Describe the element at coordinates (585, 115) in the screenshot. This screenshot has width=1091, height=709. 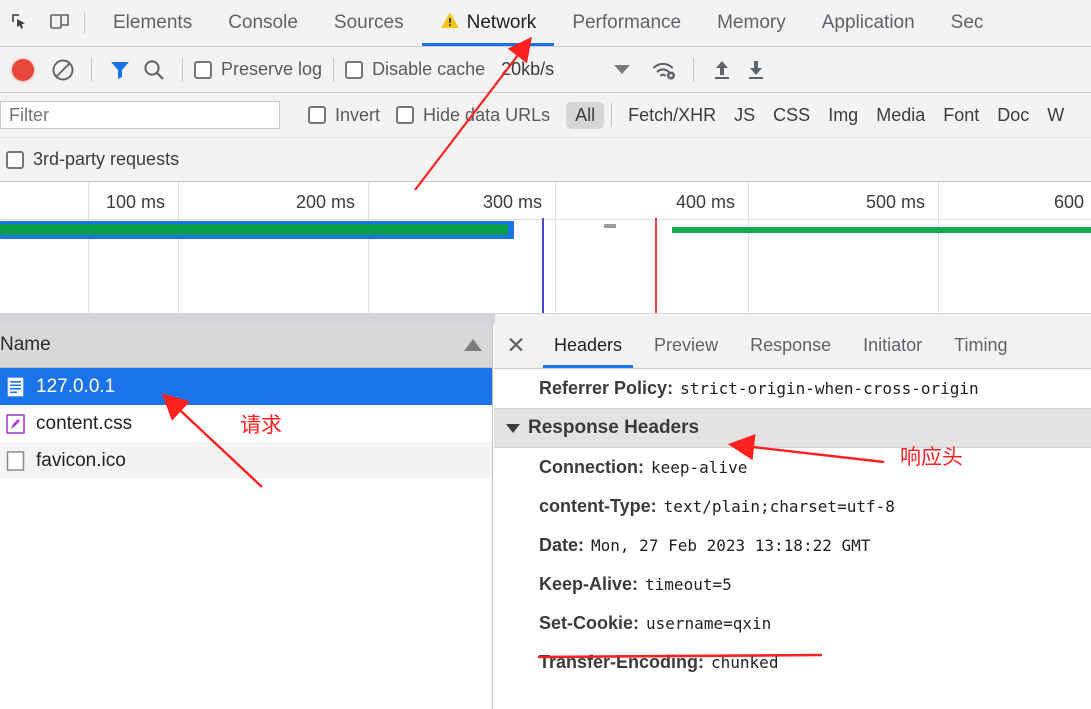
I see `filter-type-all: All` at that location.